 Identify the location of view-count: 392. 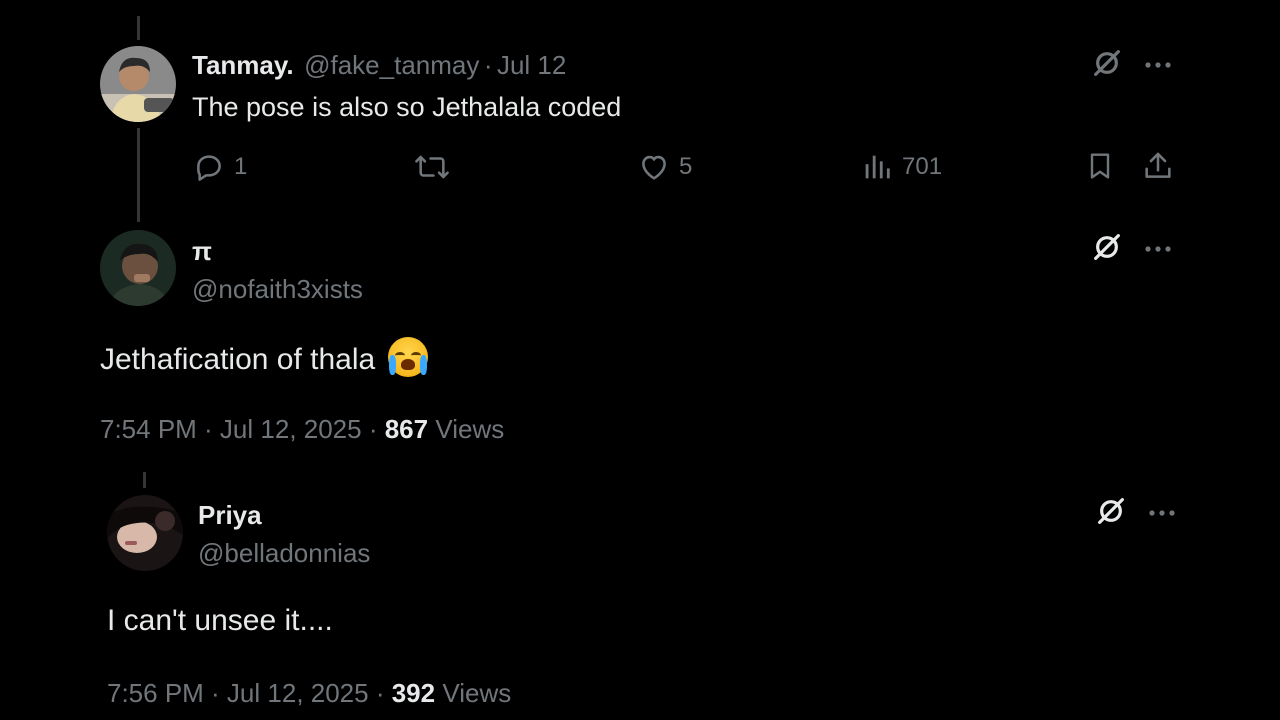
(413, 693).